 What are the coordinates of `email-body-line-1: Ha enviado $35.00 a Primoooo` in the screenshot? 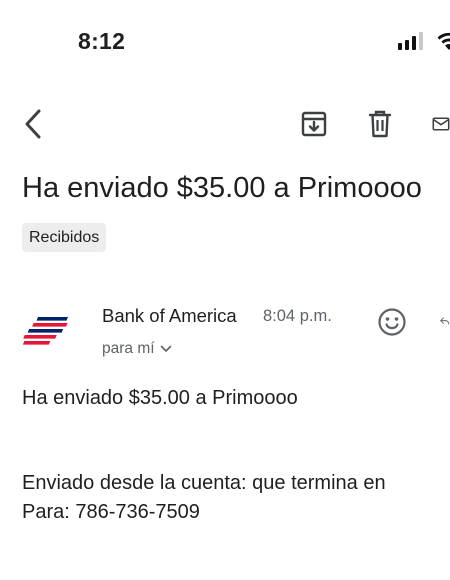 It's located at (160, 398).